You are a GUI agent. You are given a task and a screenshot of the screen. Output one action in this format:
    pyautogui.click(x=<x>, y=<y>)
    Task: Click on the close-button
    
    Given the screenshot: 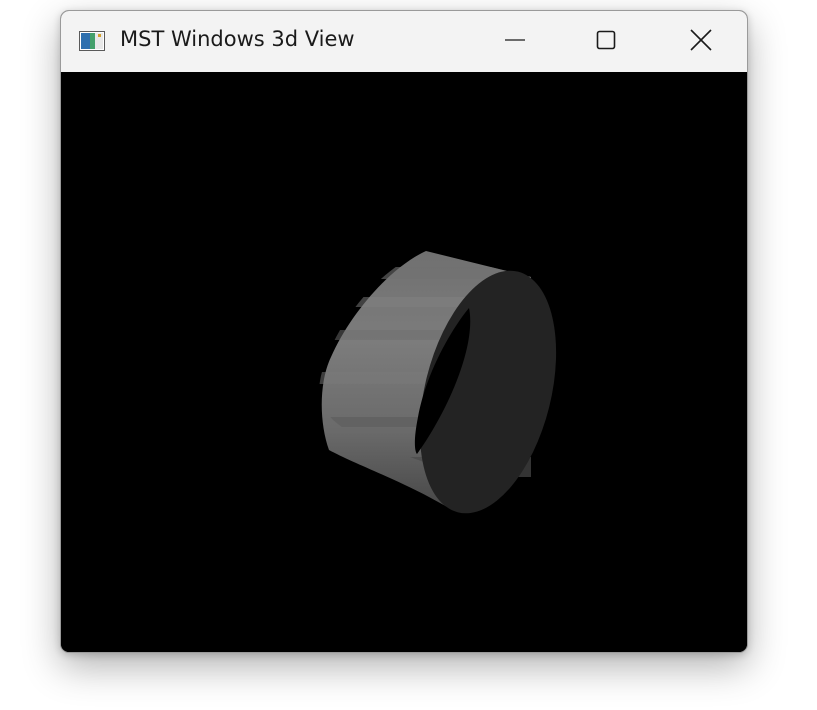 What is the action you would take?
    pyautogui.click(x=700, y=41)
    